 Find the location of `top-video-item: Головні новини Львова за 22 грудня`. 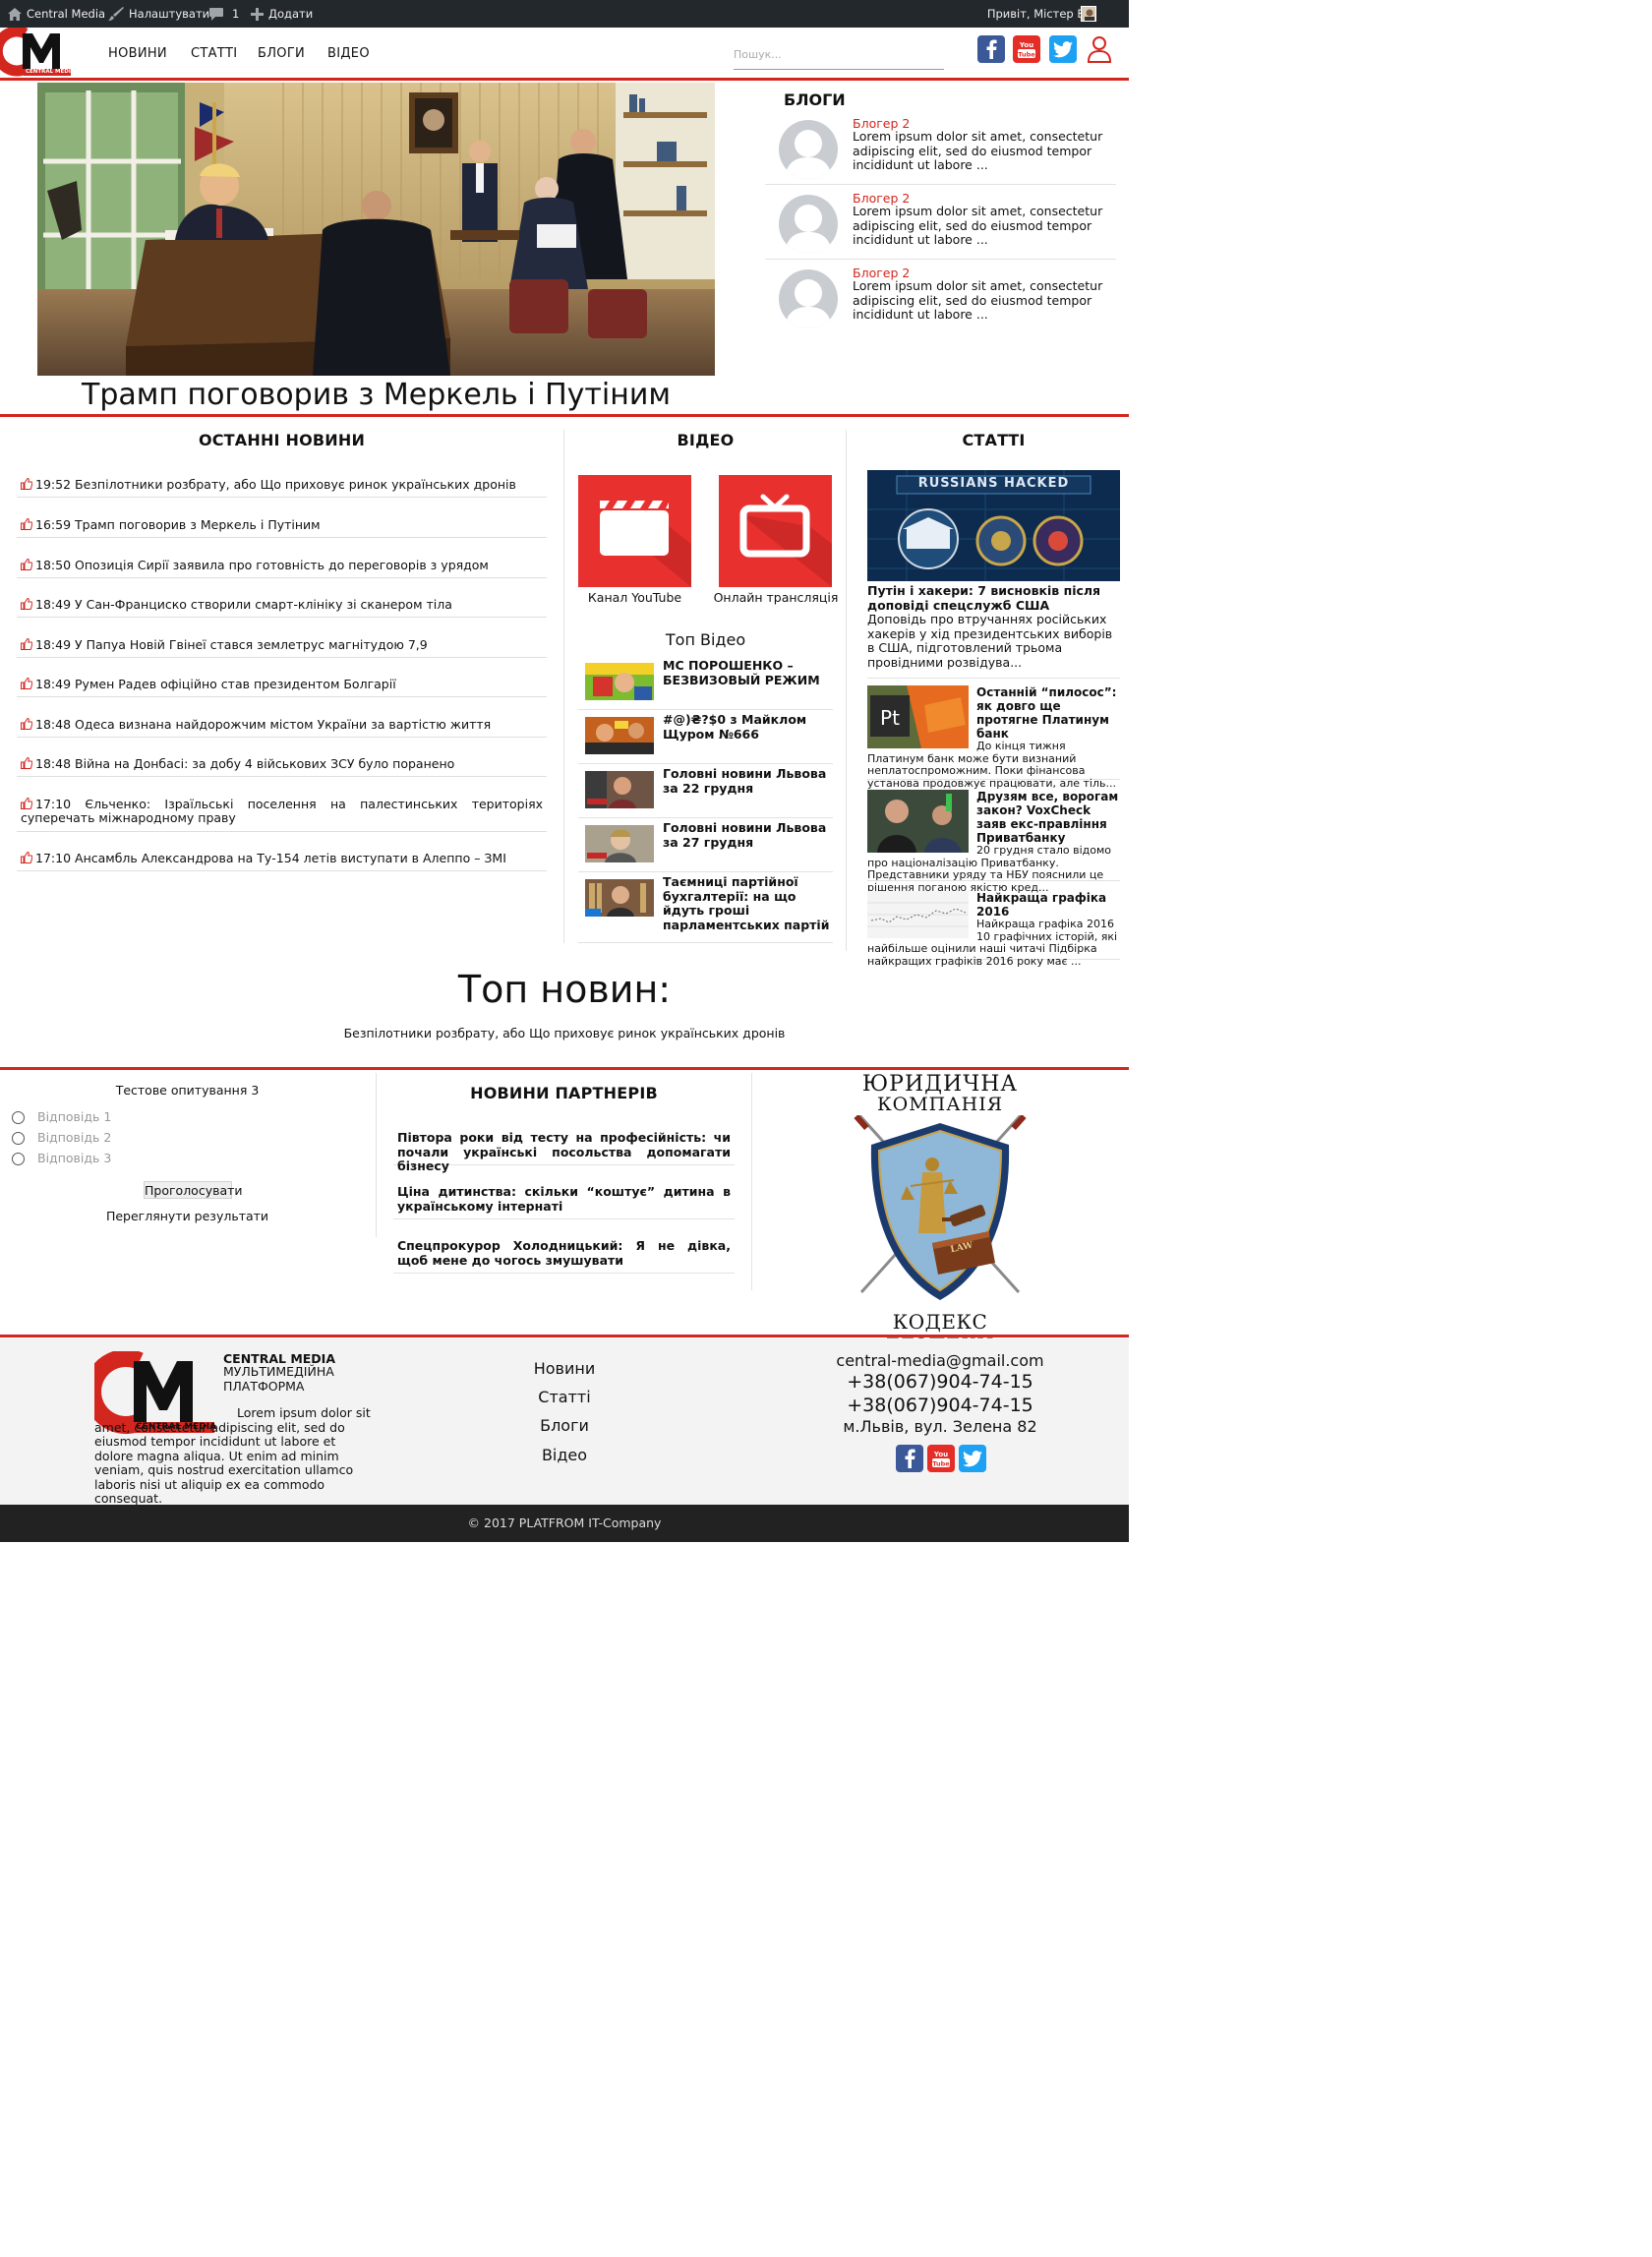

top-video-item: Головні новини Львова за 22 грудня is located at coordinates (705, 791).